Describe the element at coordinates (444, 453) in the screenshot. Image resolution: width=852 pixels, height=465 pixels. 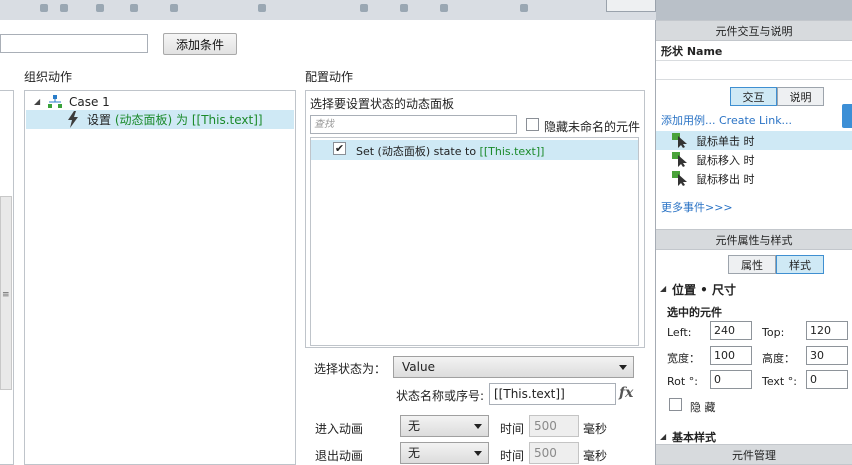
I see `exit-animation-dropdown: 无` at that location.